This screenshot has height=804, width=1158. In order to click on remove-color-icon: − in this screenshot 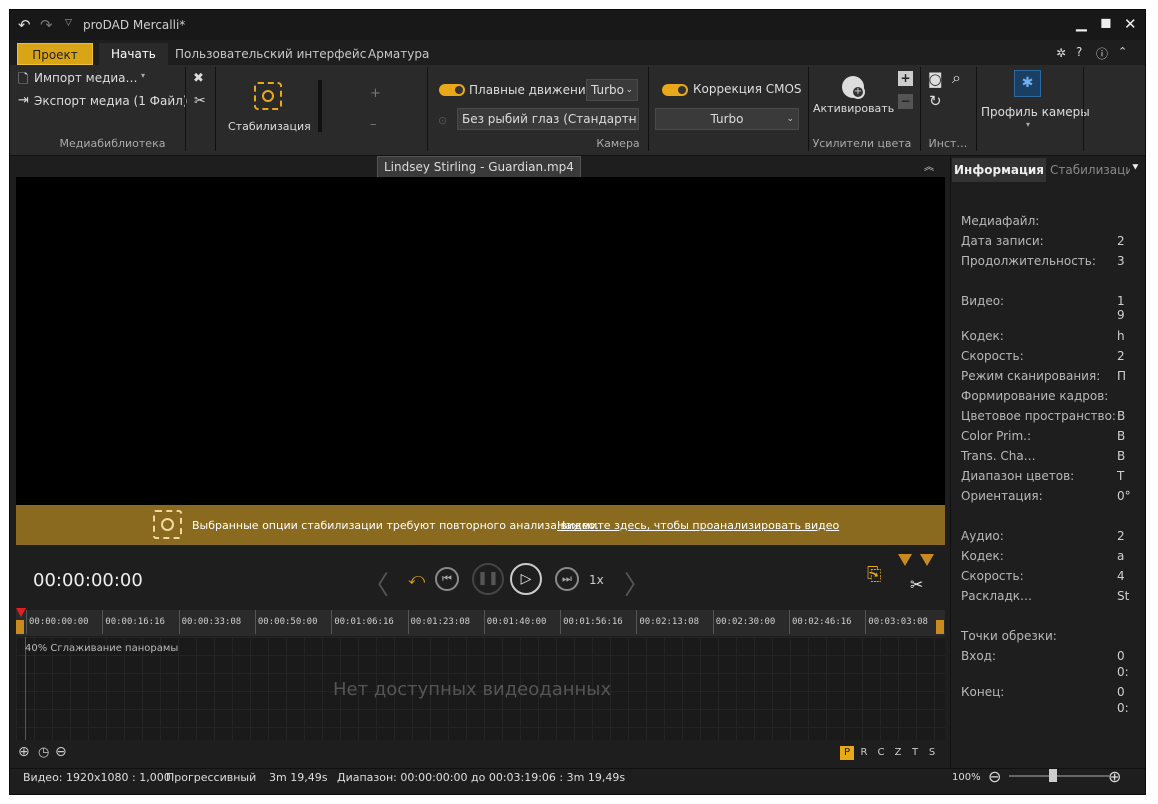, I will do `click(905, 101)`.